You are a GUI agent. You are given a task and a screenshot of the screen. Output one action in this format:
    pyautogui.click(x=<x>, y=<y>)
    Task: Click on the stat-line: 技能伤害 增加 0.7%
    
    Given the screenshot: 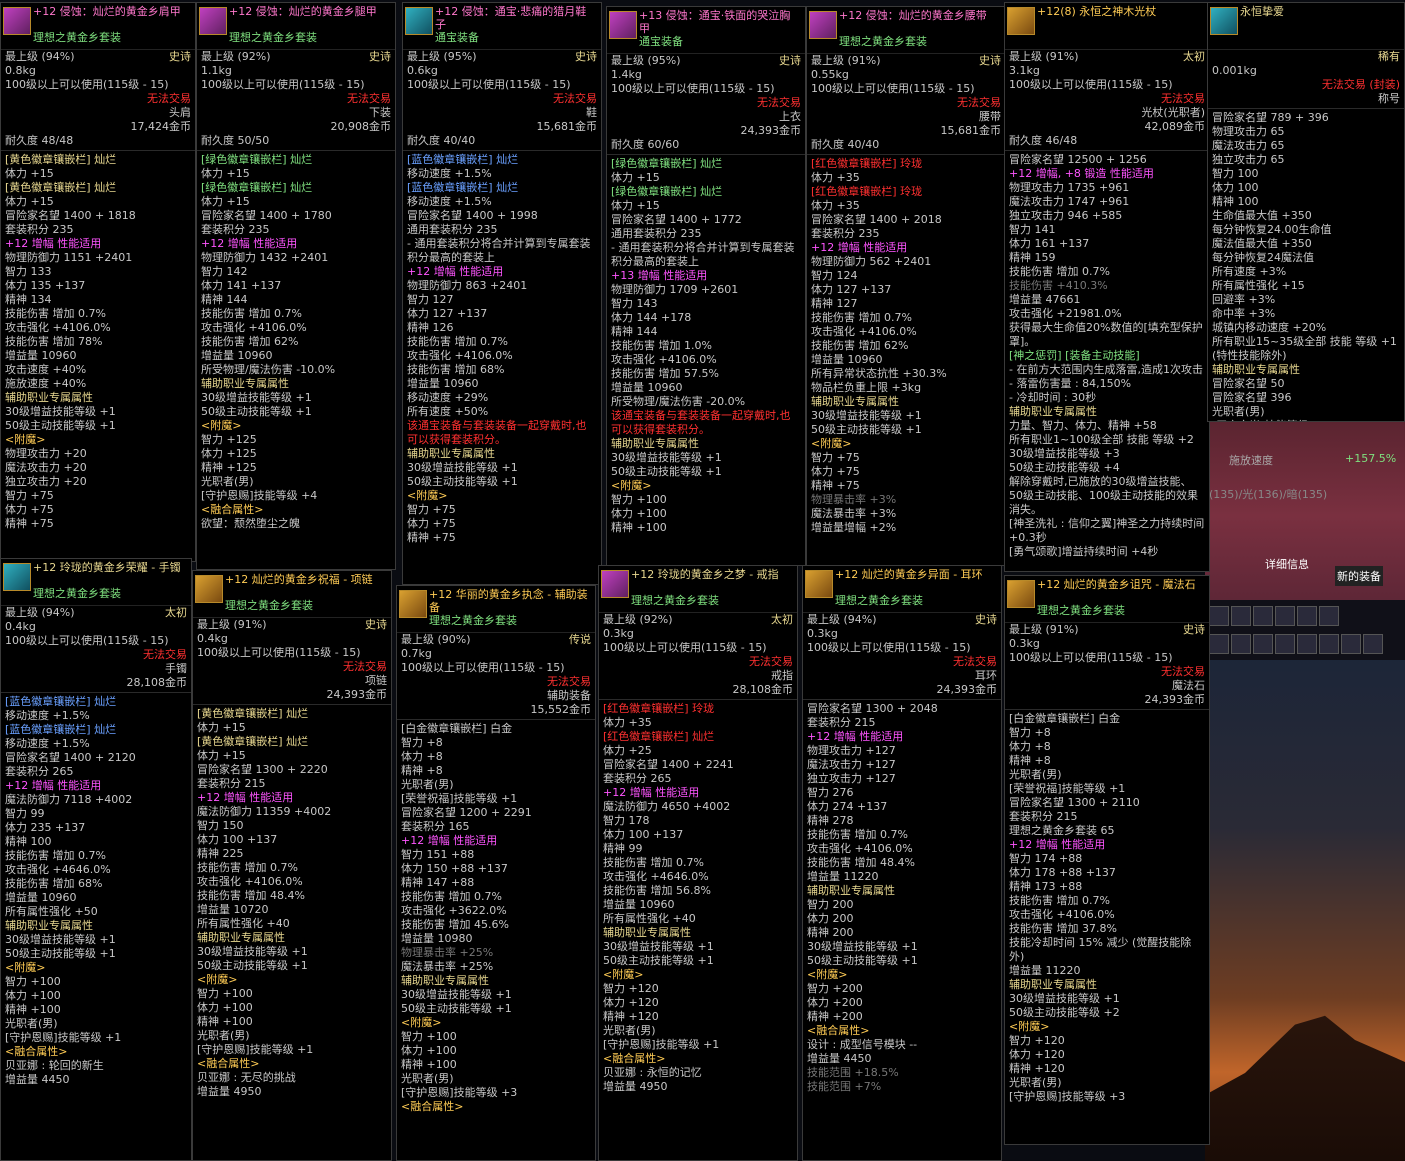 What is the action you would take?
    pyautogui.click(x=502, y=342)
    